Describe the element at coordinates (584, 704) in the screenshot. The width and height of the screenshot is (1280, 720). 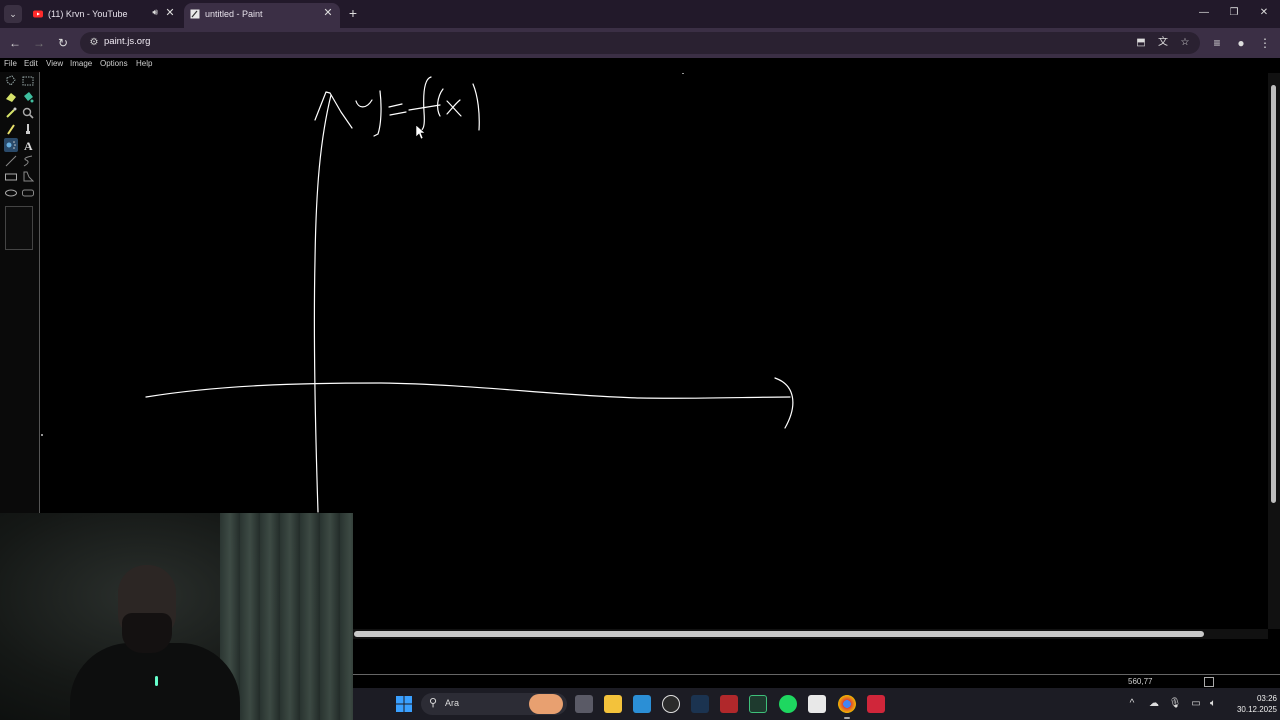
I see `task-view-icon` at that location.